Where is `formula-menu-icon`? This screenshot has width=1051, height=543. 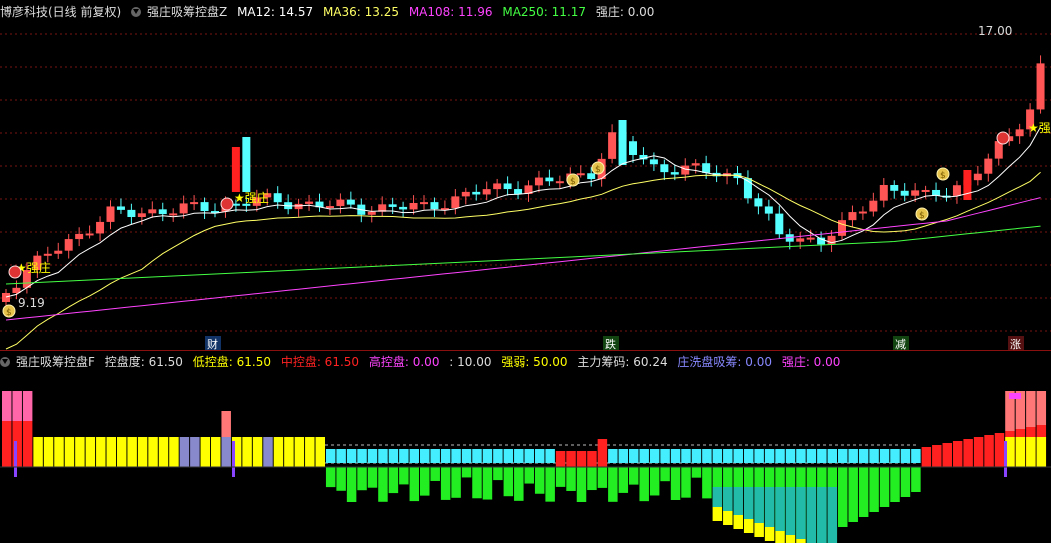 formula-menu-icon is located at coordinates (136, 12).